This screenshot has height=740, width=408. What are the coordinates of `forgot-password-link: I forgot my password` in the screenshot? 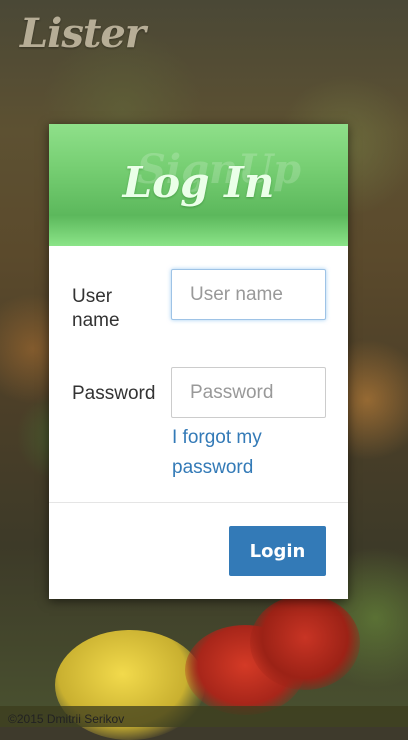 It's located at (232, 453).